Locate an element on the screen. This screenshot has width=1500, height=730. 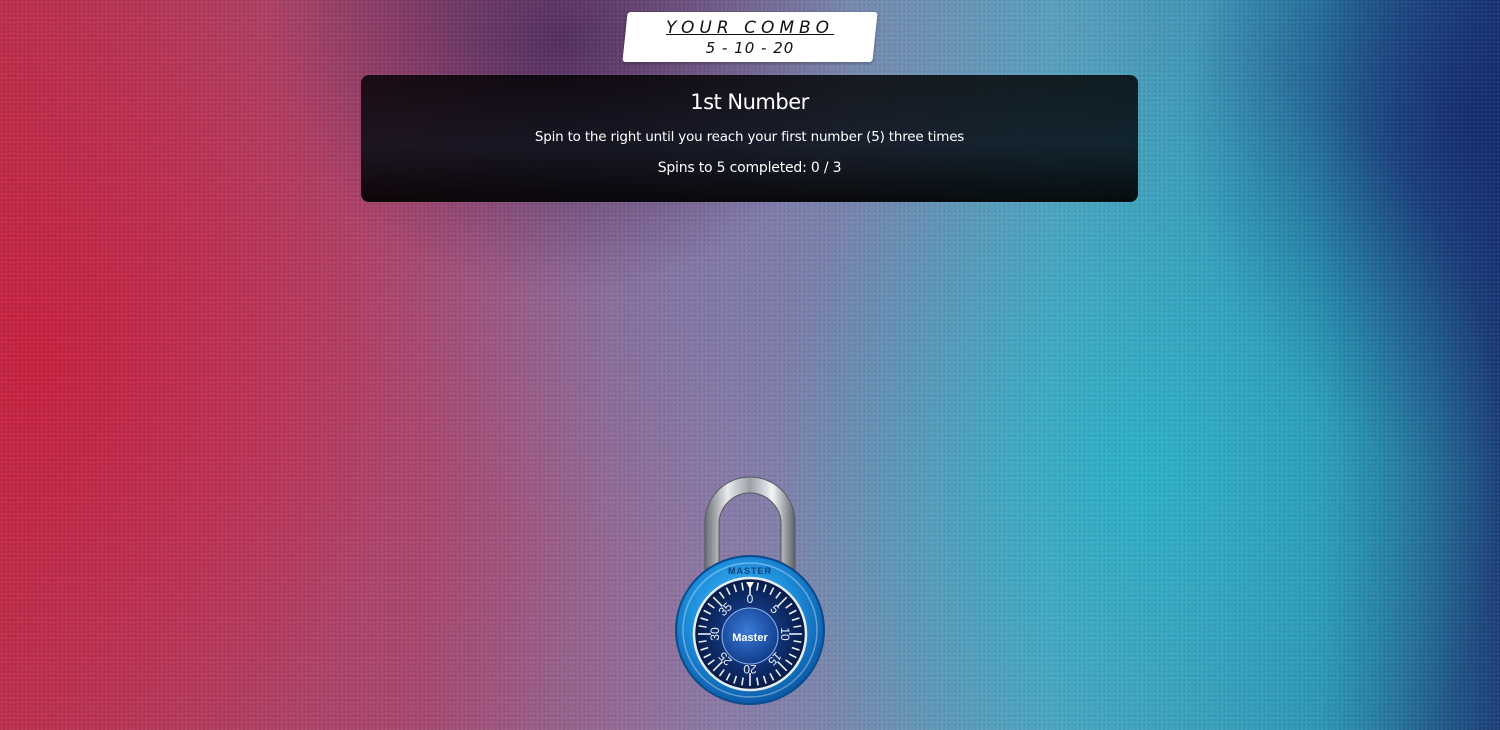
combo-tag: YOUR COMBO 5 - 10 - 20 is located at coordinates (750, 37).